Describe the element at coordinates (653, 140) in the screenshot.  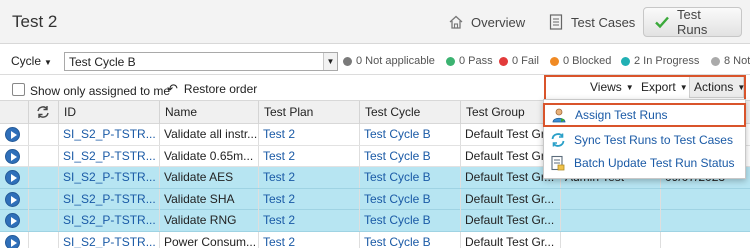
I see `menu-item-label: Sync Test Runs to Test Cases` at that location.